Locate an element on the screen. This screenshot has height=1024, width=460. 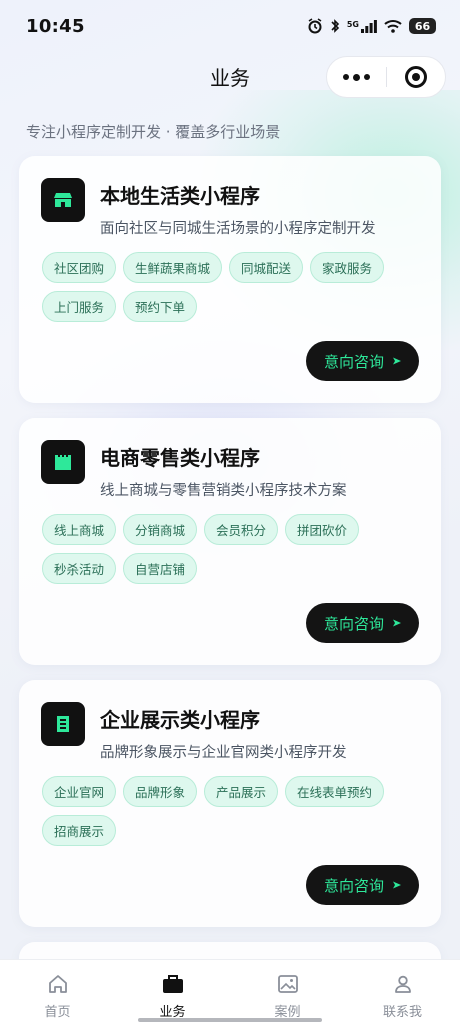
card-title: 企业展示类小程序 is located at coordinates (180, 720).